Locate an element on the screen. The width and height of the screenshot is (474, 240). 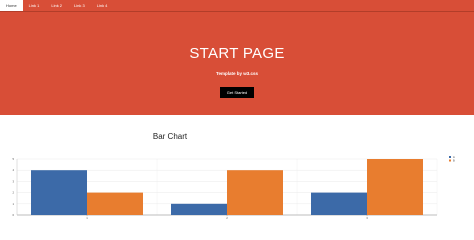
hero-subtitle: Template by w3.css is located at coordinates (237, 73).